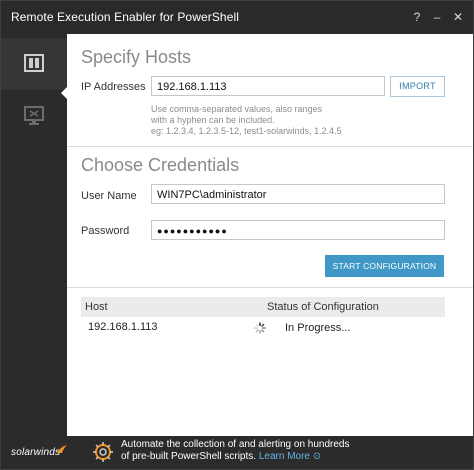 This screenshot has width=474, height=470. I want to click on monitor-icon, so click(34, 115).